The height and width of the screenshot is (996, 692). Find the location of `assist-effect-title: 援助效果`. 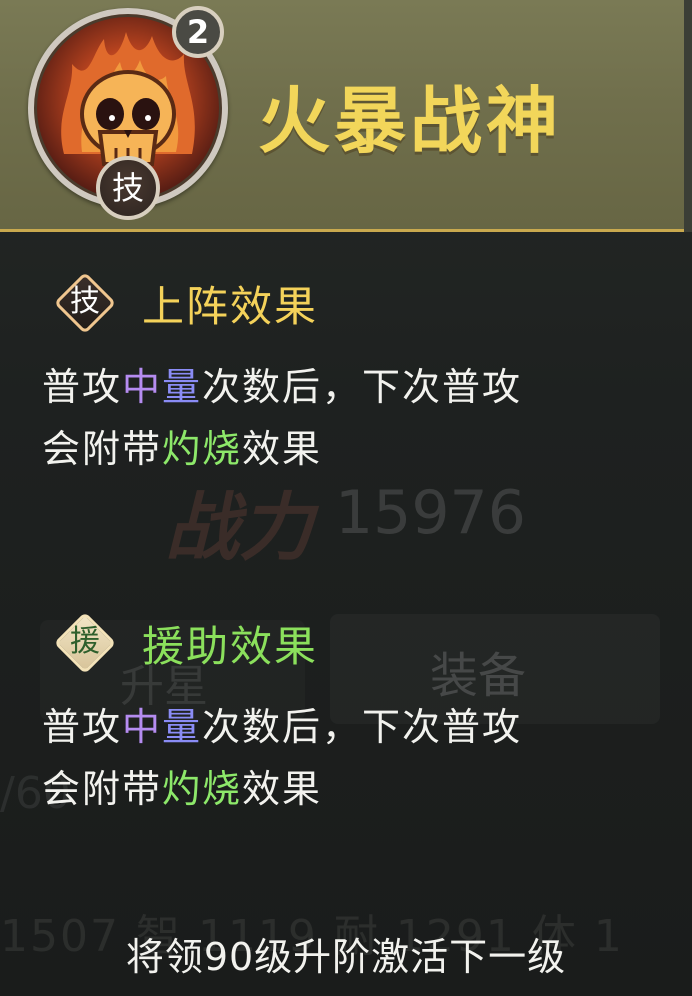

assist-effect-title: 援助效果 is located at coordinates (230, 646).